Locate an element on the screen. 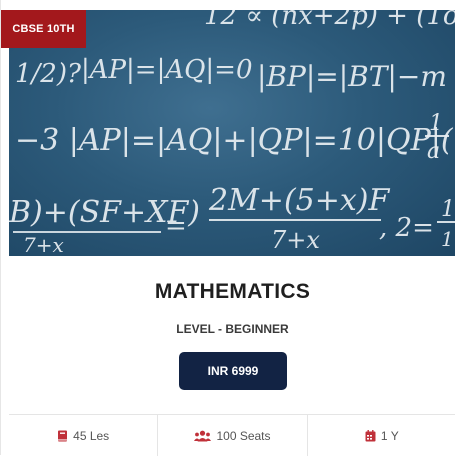 Image resolution: width=455 pixels, height=456 pixels. seats-label: 100 Seats is located at coordinates (243, 435).